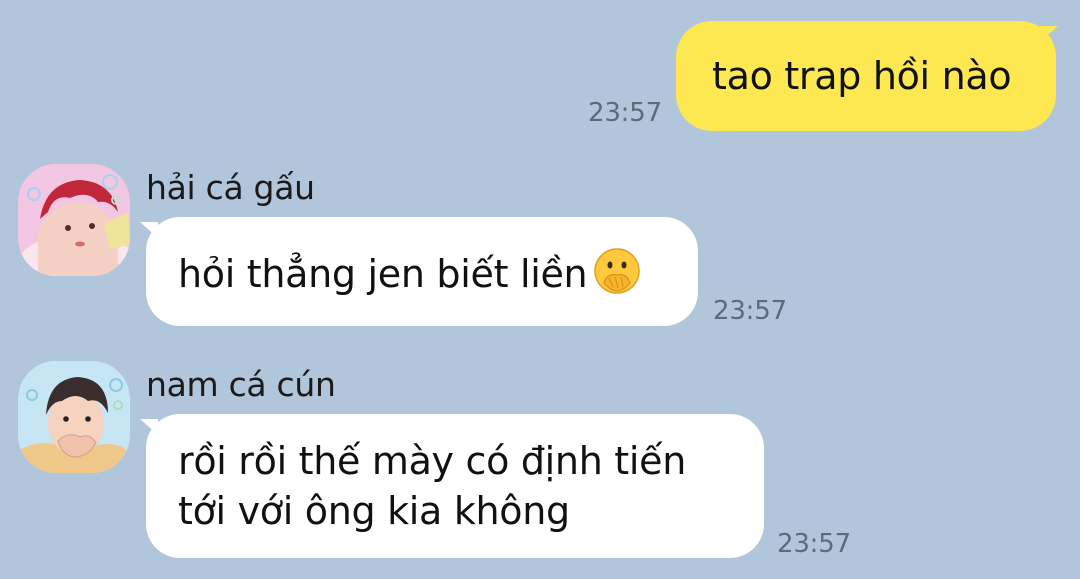 This screenshot has height=579, width=1080. Describe the element at coordinates (432, 461) in the screenshot. I see `message-text-line: rồi rồi thế mày có định tiến` at that location.